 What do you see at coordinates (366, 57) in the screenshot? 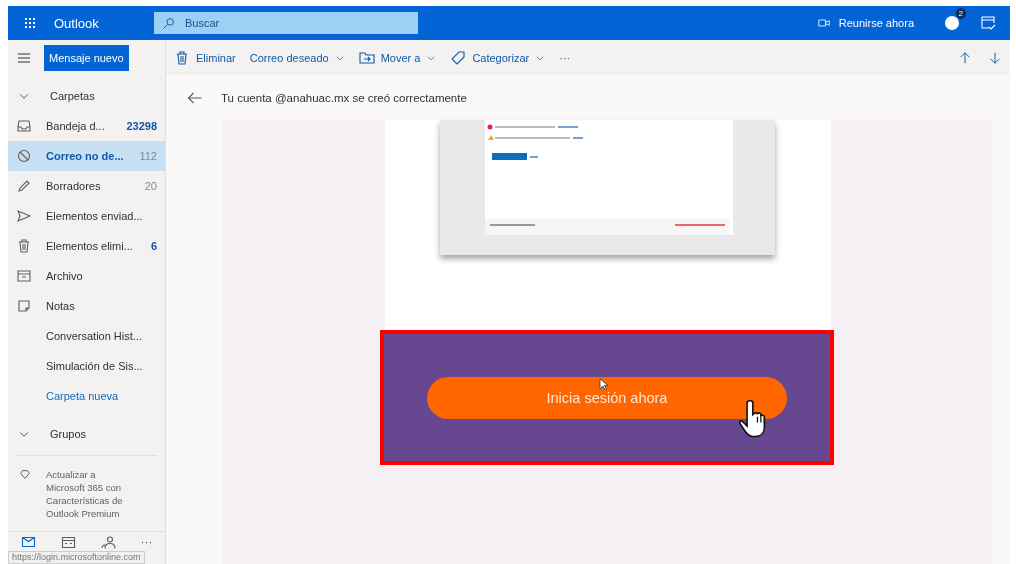
I see `folder-icon` at bounding box center [366, 57].